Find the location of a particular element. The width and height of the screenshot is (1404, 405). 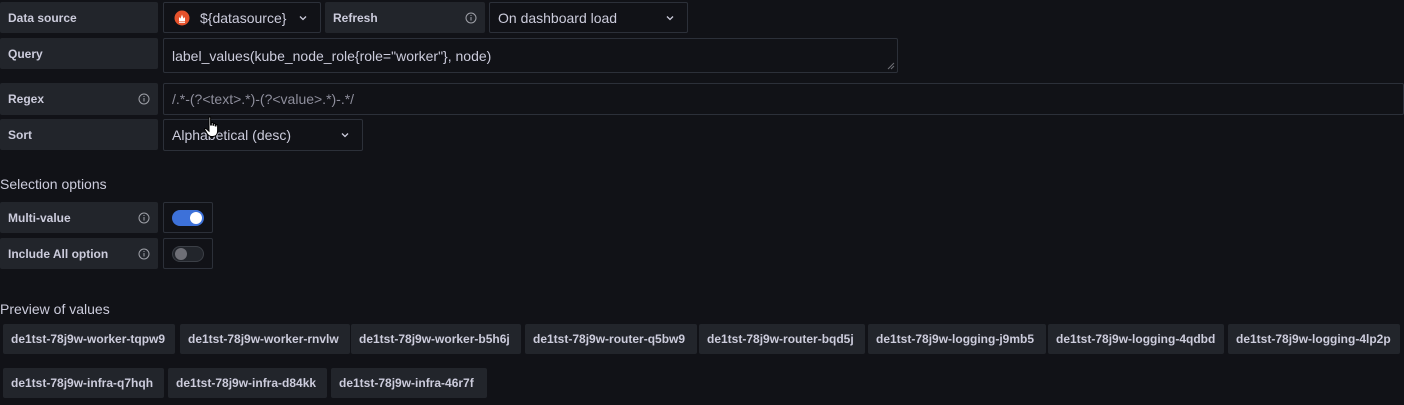

datasource-select: ${datasource} is located at coordinates (242, 17).